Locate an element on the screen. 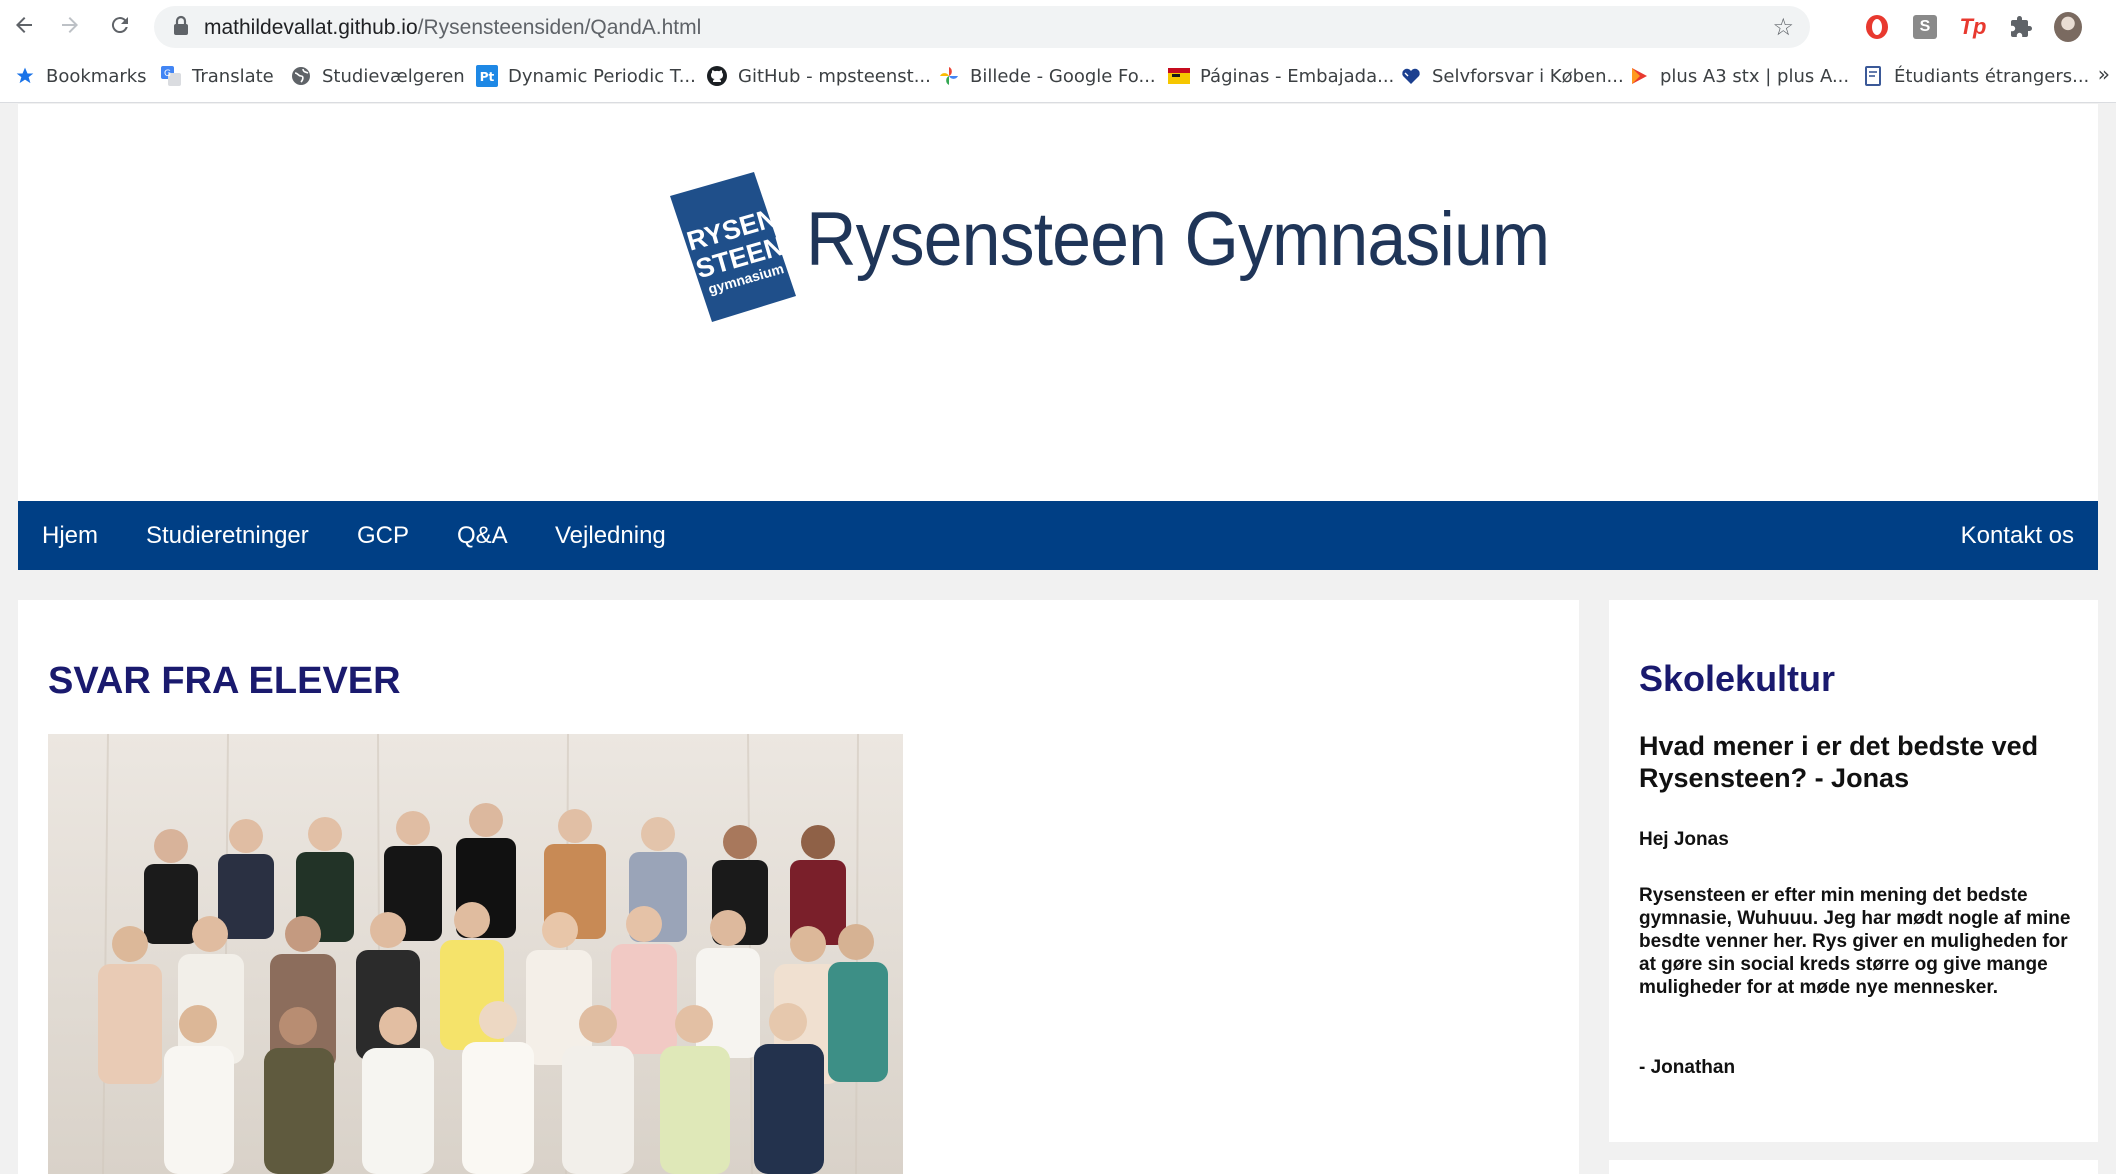  tp-extension-label: Tp is located at coordinates (1973, 26).